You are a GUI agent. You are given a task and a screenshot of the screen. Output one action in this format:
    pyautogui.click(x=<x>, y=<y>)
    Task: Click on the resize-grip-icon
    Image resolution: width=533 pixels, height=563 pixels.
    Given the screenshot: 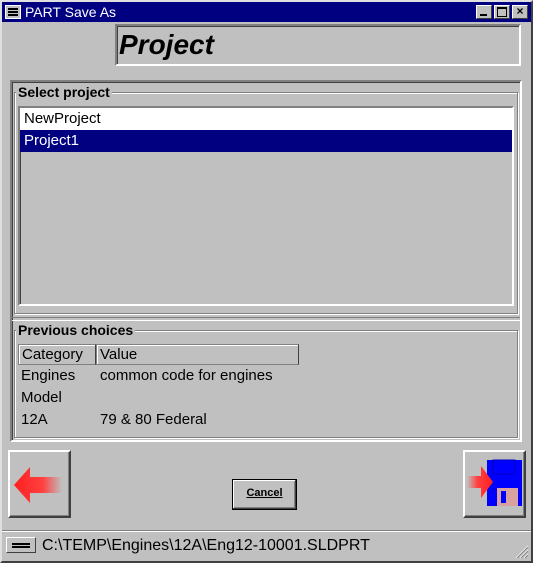 What is the action you would take?
    pyautogui.click(x=522, y=552)
    